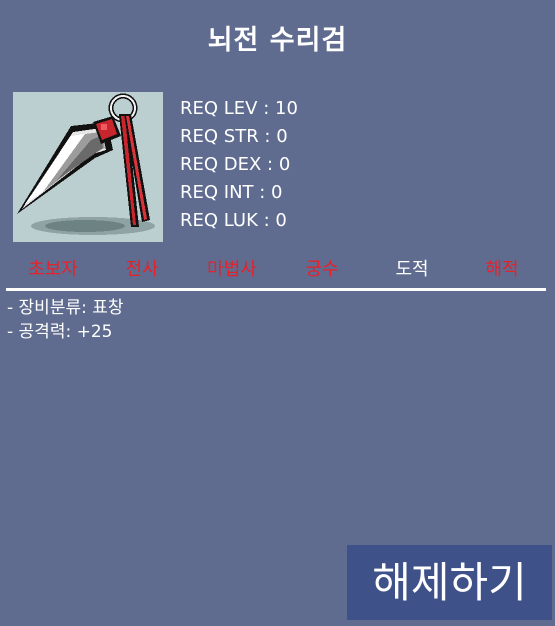  I want to click on unequip-button: 해제하기, so click(449, 582).